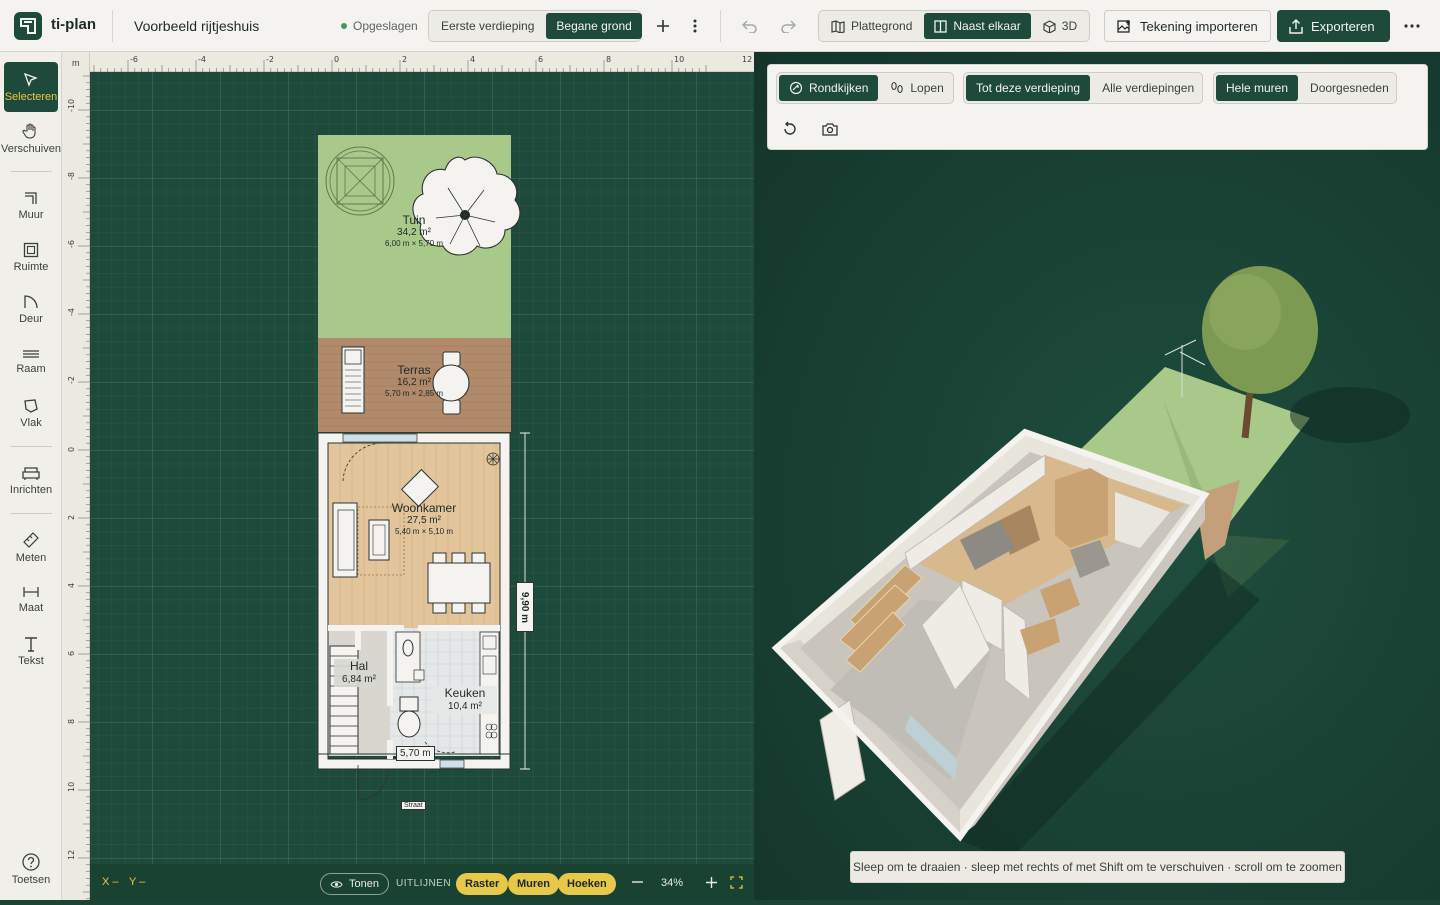 This screenshot has height=905, width=1440. I want to click on floor-range-switcher: Tot deze verdieping Alle verdiepingen, so click(1083, 88).